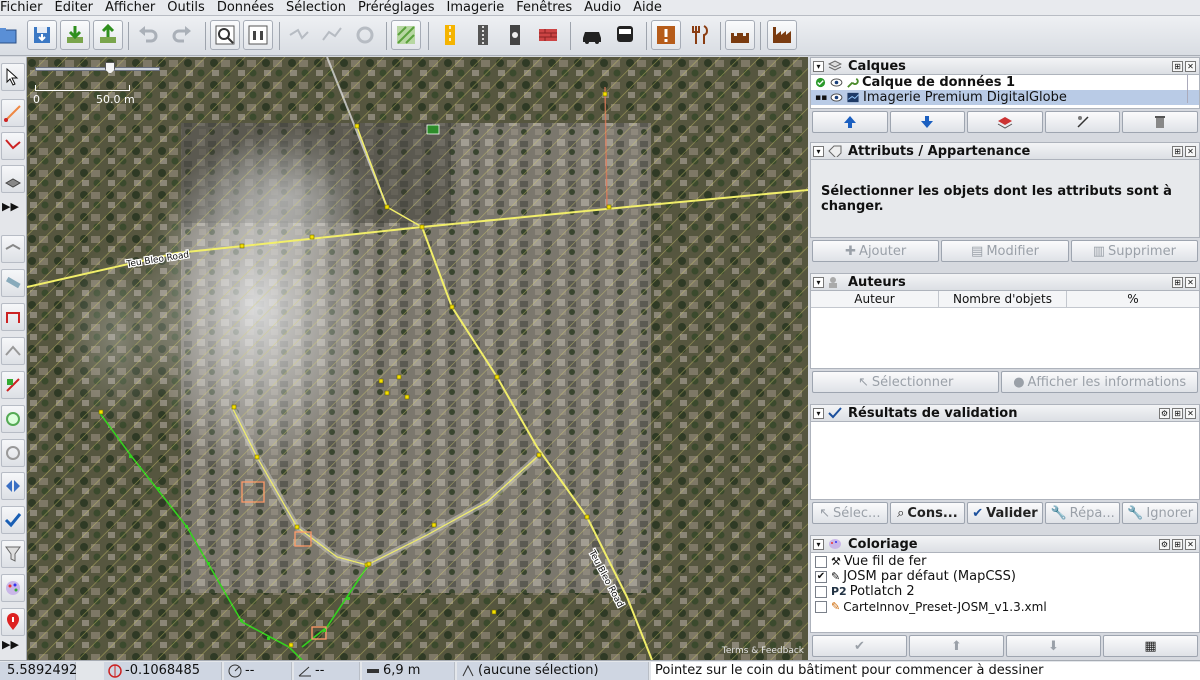  Describe the element at coordinates (821, 576) in the screenshot. I see `style-checkbox: ✔` at that location.